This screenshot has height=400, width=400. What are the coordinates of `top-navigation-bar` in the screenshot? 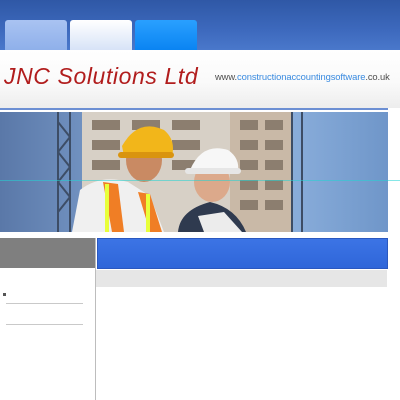 It's located at (200, 25).